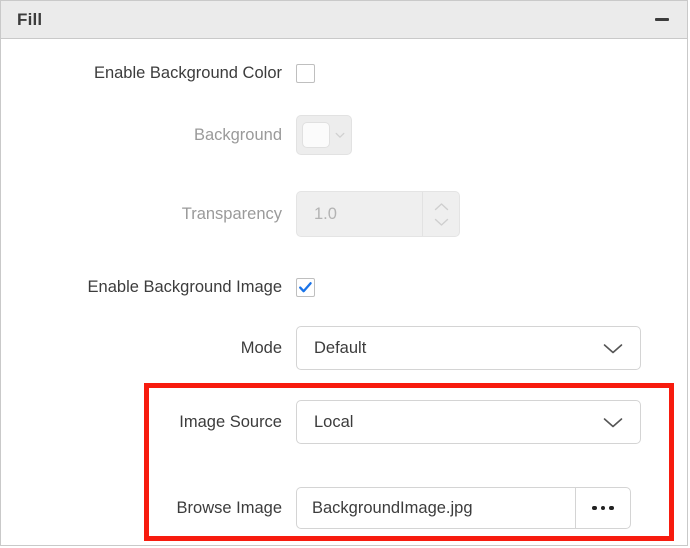 The image size is (690, 548). What do you see at coordinates (30, 19) in the screenshot?
I see `page-title: Fill` at bounding box center [30, 19].